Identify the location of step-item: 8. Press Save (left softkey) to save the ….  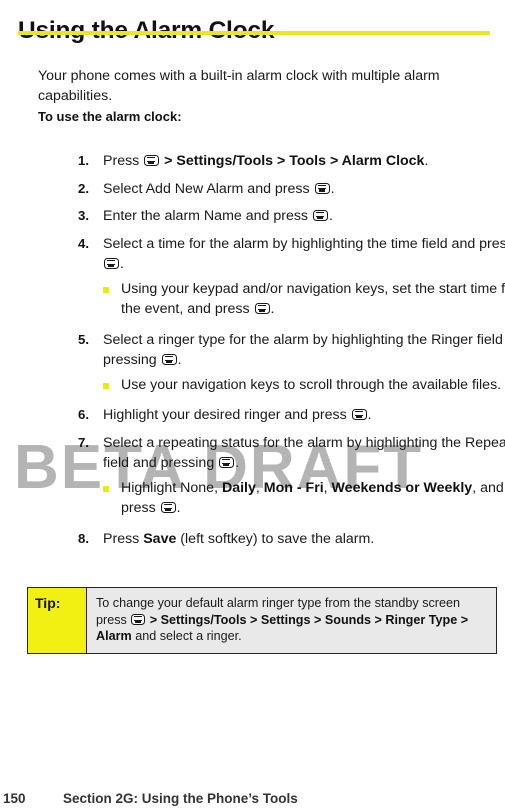
(291, 539).